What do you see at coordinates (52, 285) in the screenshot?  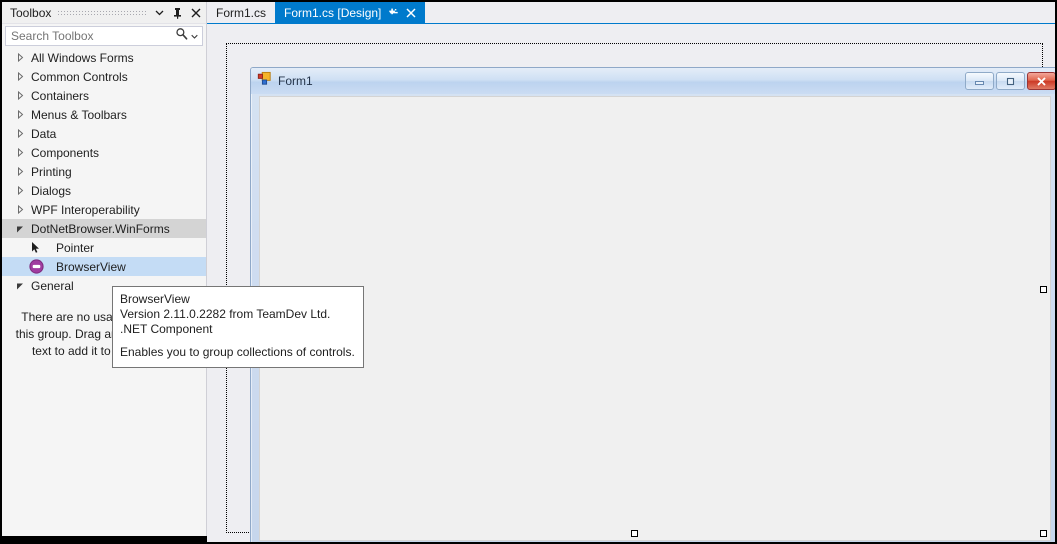 I see `toolbox-group-label: General` at bounding box center [52, 285].